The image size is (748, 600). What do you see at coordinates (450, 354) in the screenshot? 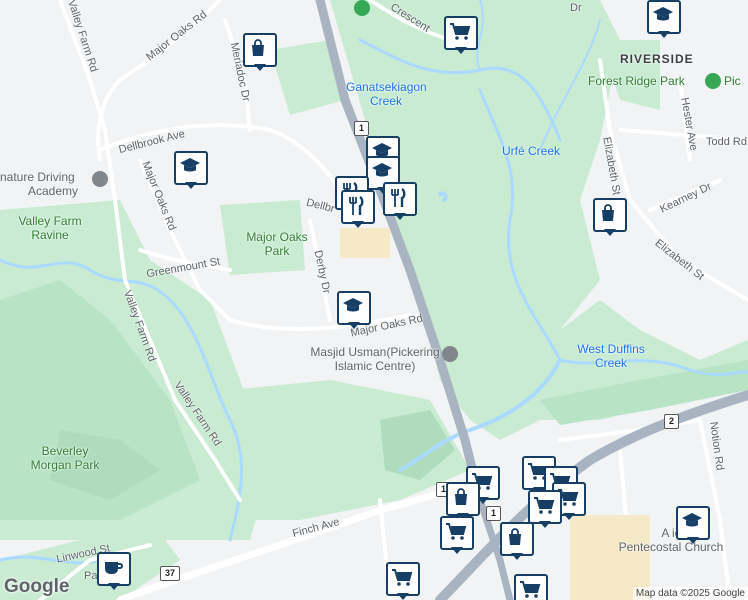
I see `mosque-pin-icon` at bounding box center [450, 354].